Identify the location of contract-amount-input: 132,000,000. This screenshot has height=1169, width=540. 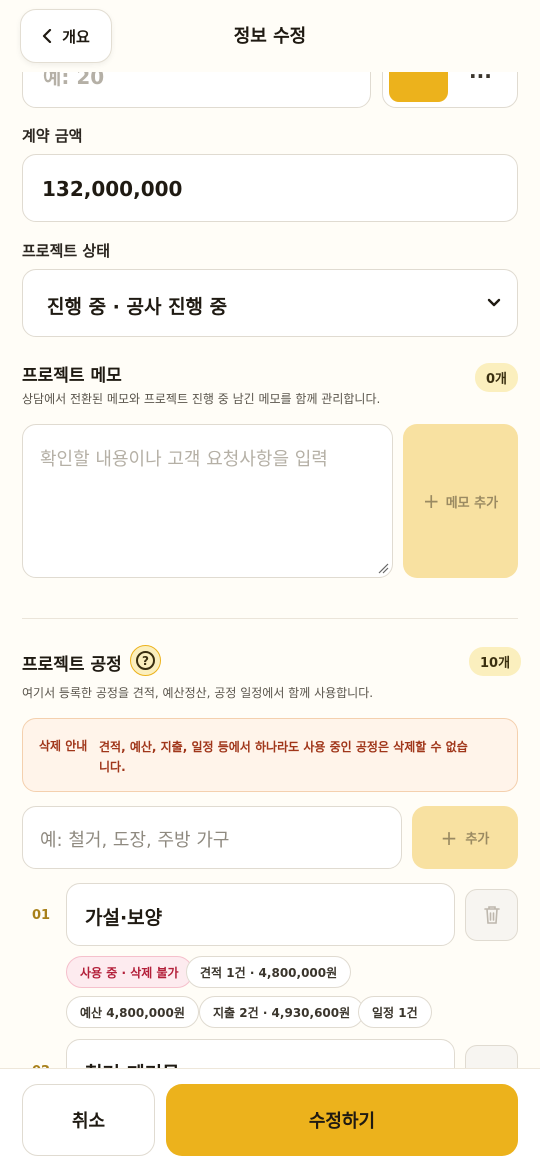
(270, 188).